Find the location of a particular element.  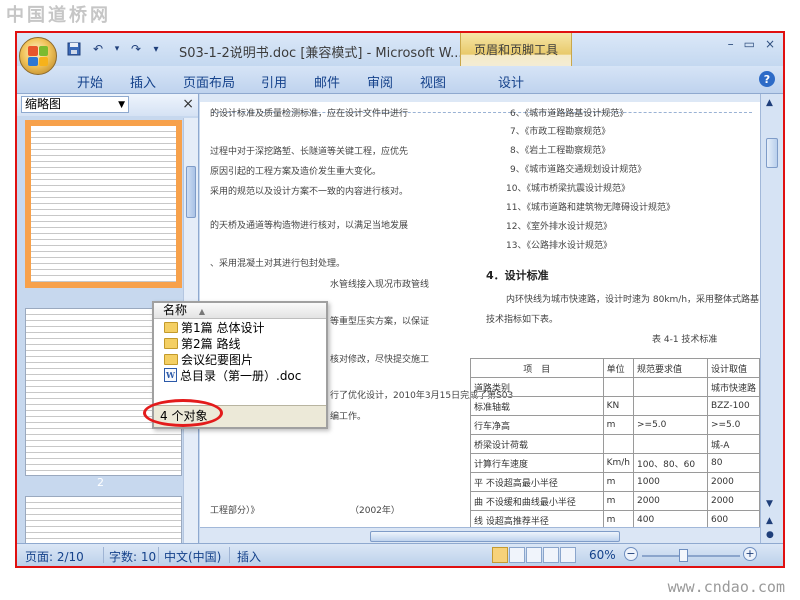

sort-arrow-icon: ▲ is located at coordinates (201, 311).